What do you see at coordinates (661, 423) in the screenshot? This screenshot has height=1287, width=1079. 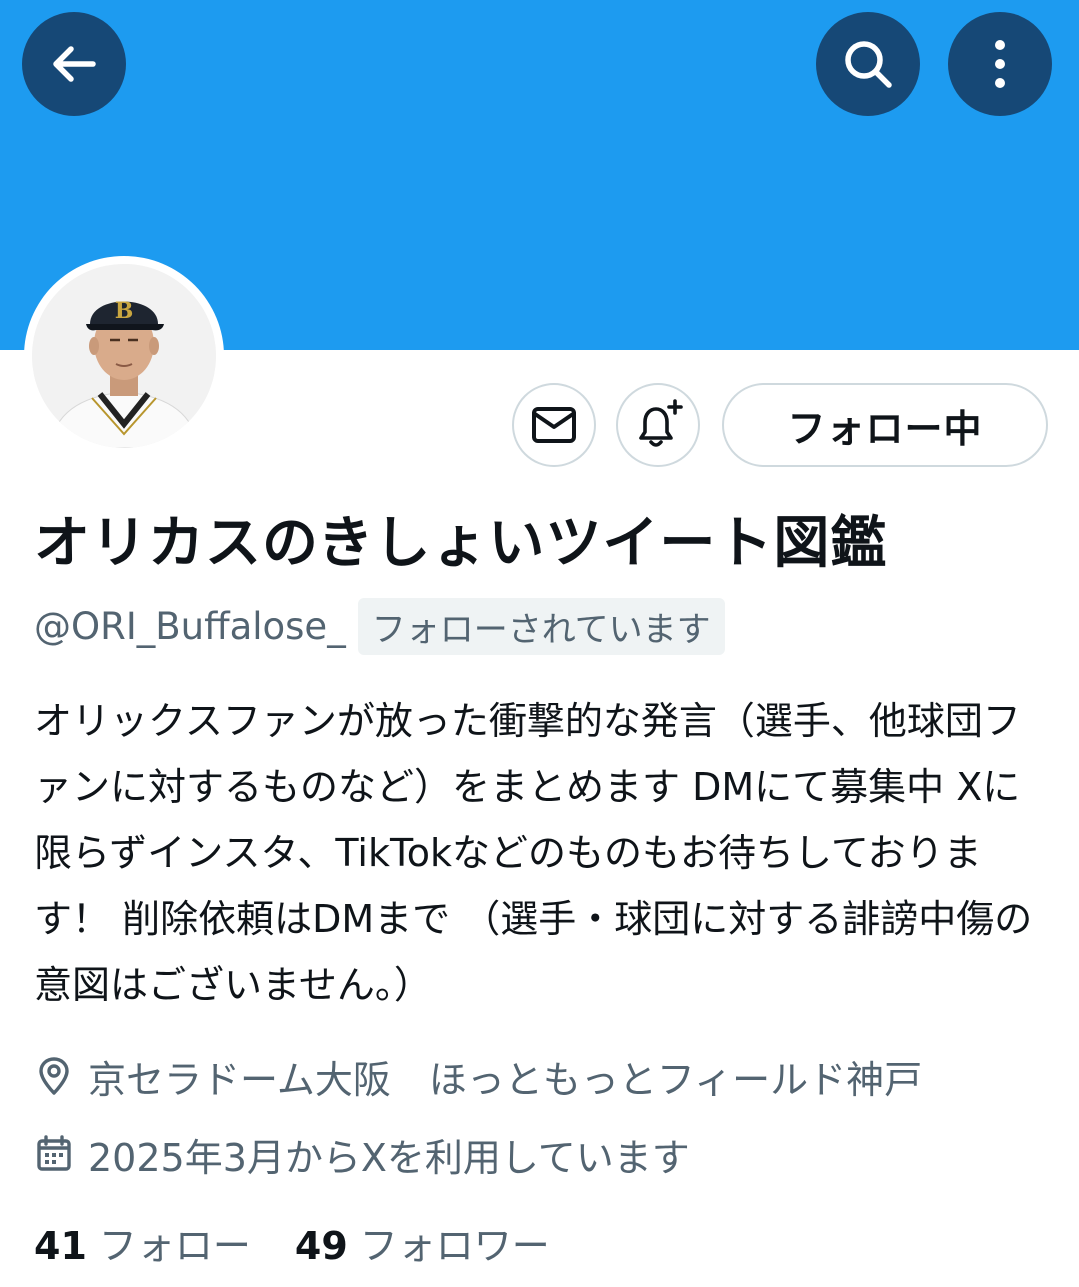 I see `bell-plus-icon` at bounding box center [661, 423].